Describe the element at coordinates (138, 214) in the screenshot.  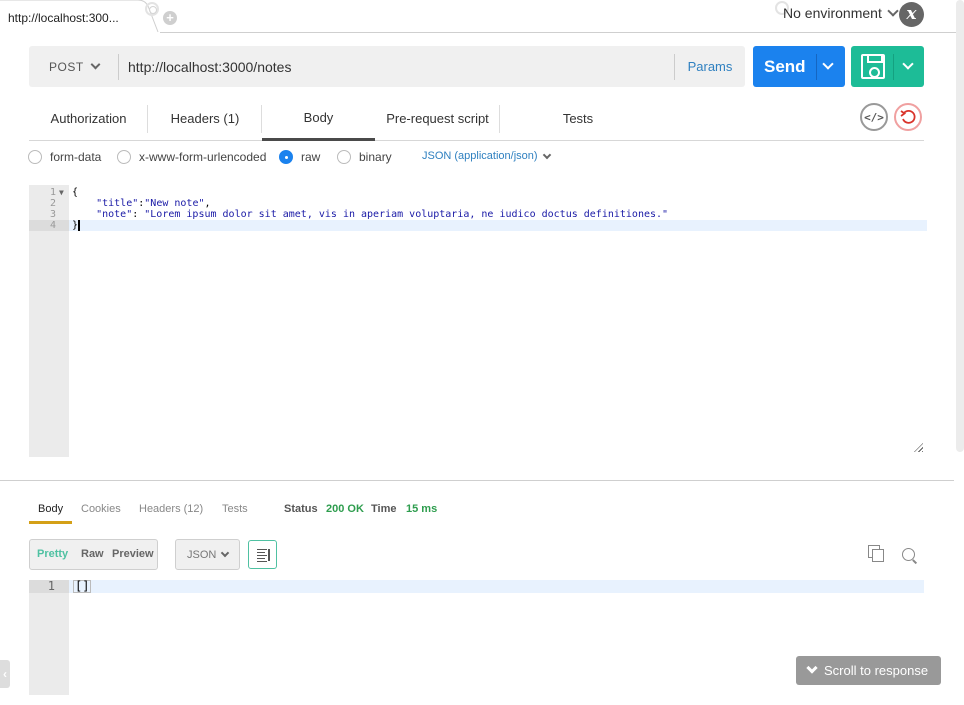
I see `json-colon: :` at that location.